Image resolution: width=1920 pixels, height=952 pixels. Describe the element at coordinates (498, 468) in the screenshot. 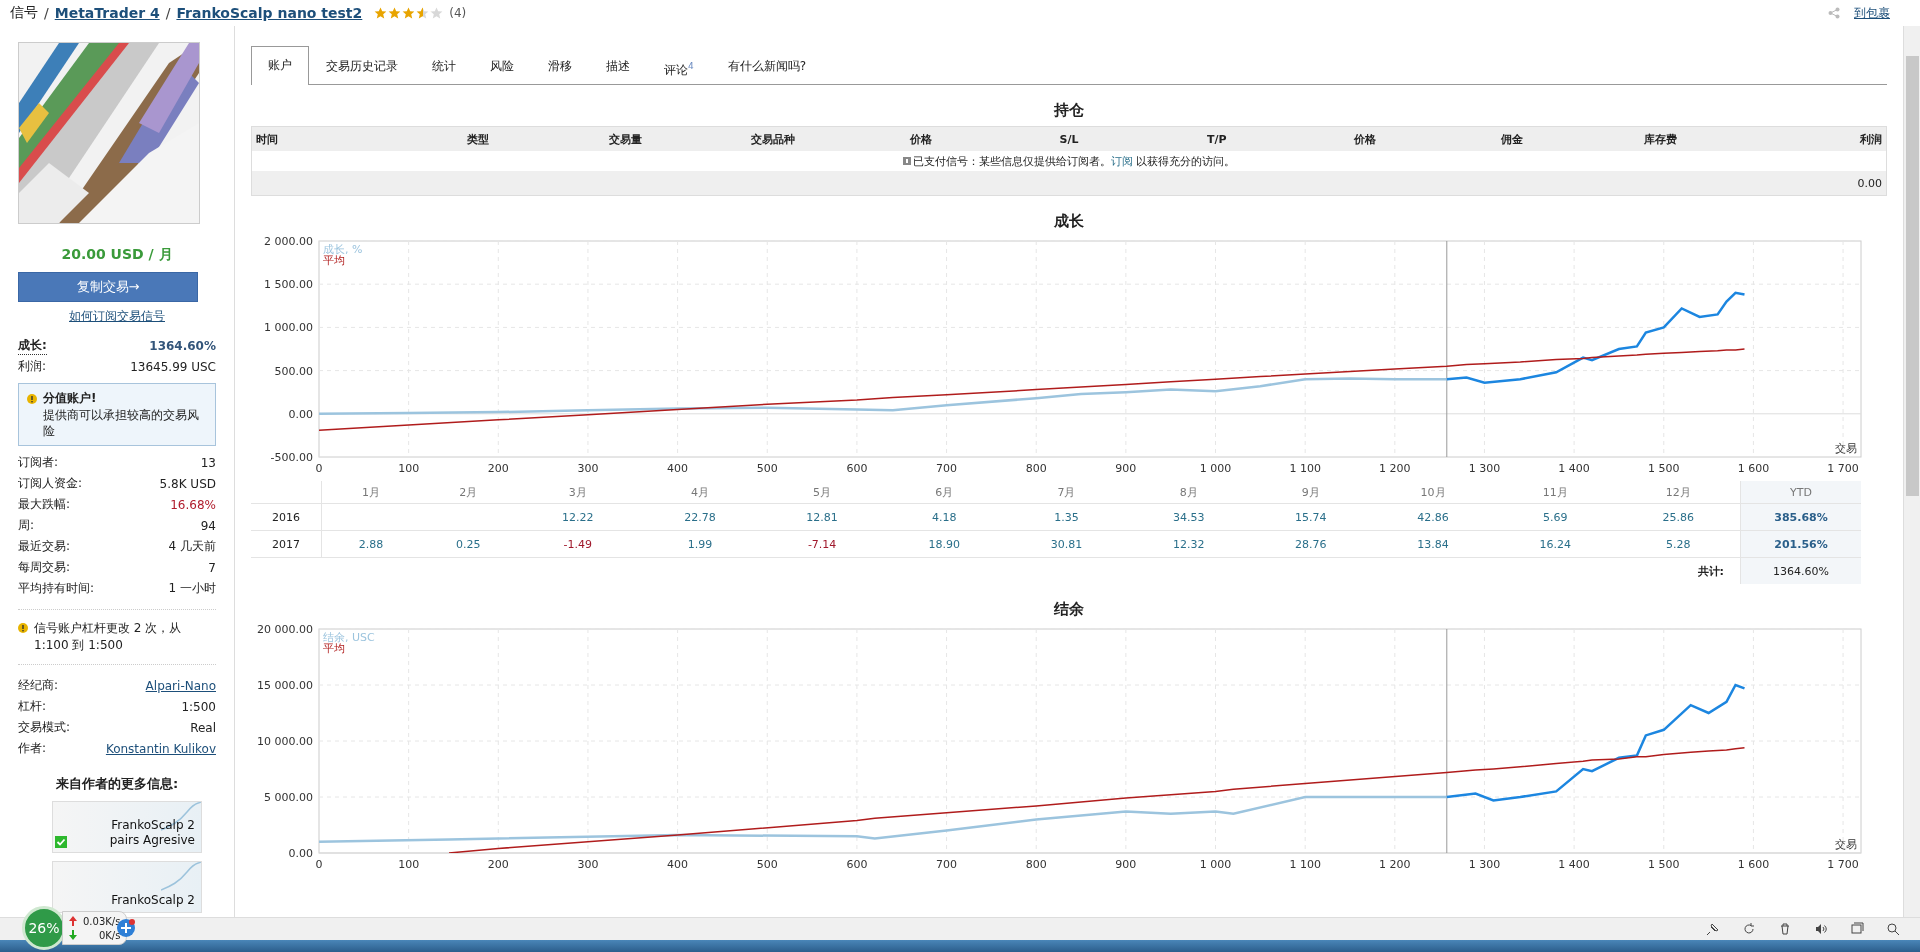

I see `axis-tick-label: 200` at that location.